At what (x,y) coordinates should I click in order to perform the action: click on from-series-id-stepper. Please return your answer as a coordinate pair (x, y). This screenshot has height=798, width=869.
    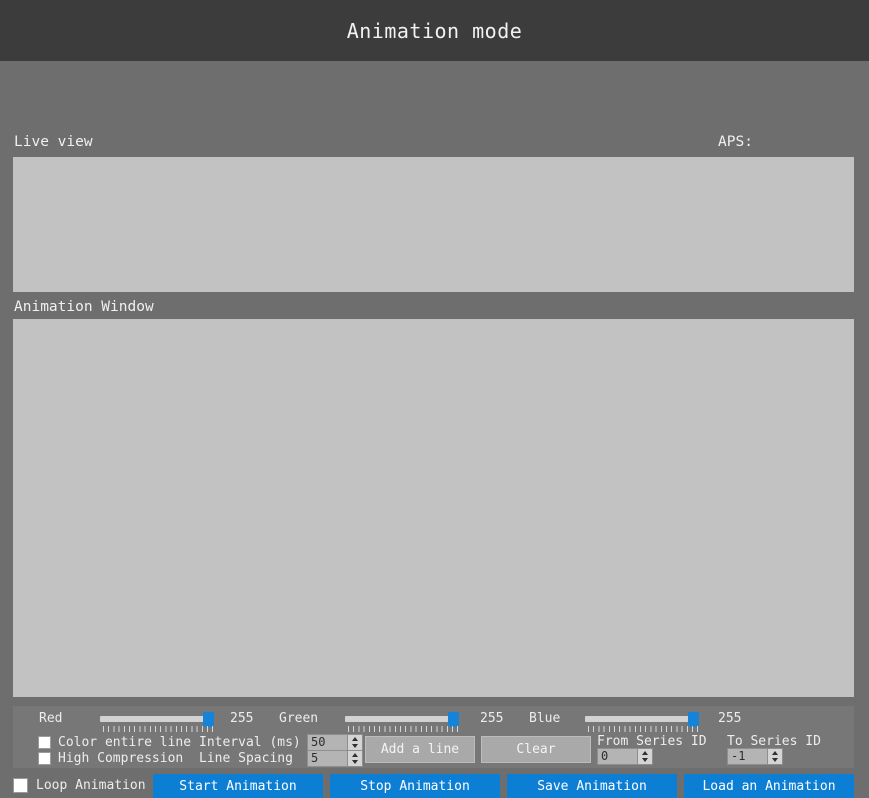
    Looking at the image, I should click on (645, 756).